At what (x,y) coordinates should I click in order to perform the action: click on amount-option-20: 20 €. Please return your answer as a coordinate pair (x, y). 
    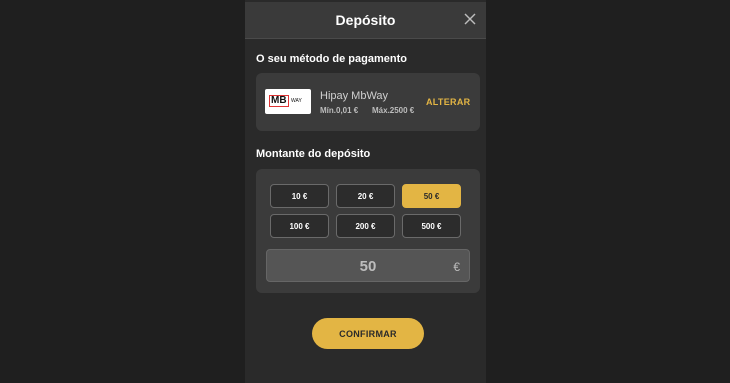
    Looking at the image, I should click on (365, 196).